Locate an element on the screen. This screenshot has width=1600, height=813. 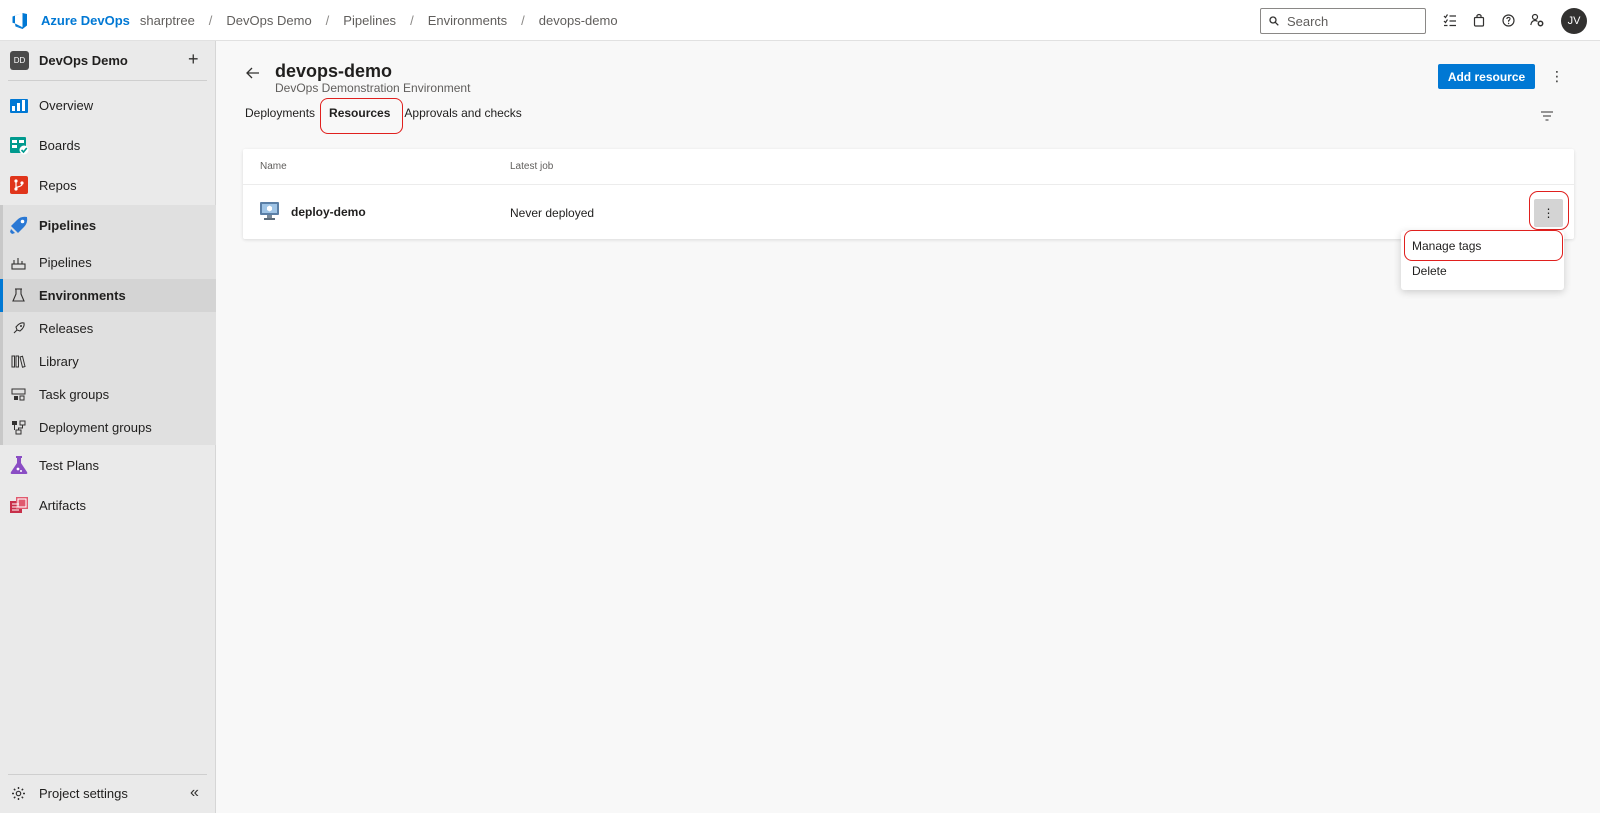
tab-approvals-and-checks: Approvals and checks is located at coordinates (462, 113).